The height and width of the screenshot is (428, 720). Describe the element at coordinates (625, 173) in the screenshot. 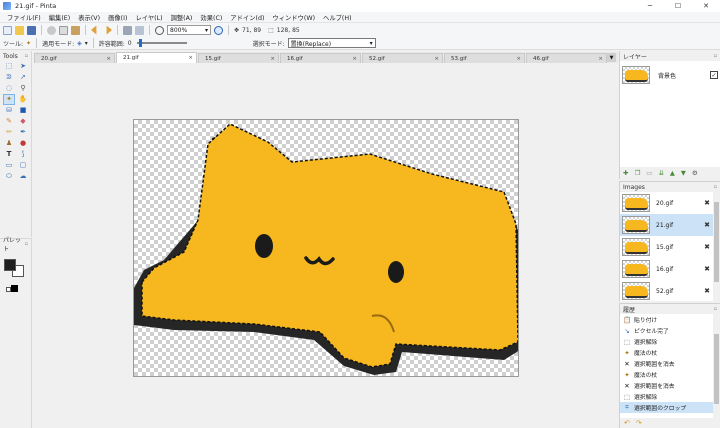

I see `add-layer-icon: ✚` at that location.